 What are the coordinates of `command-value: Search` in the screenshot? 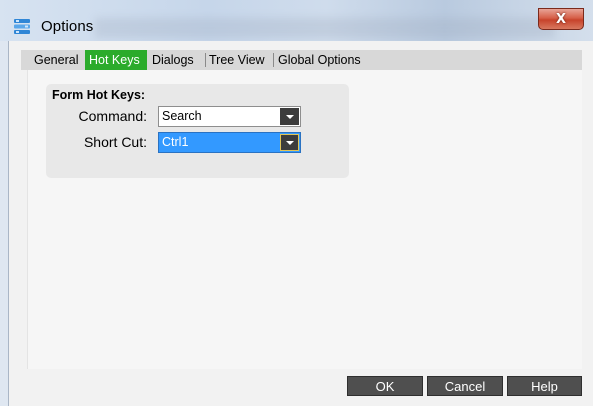 It's located at (182, 116).